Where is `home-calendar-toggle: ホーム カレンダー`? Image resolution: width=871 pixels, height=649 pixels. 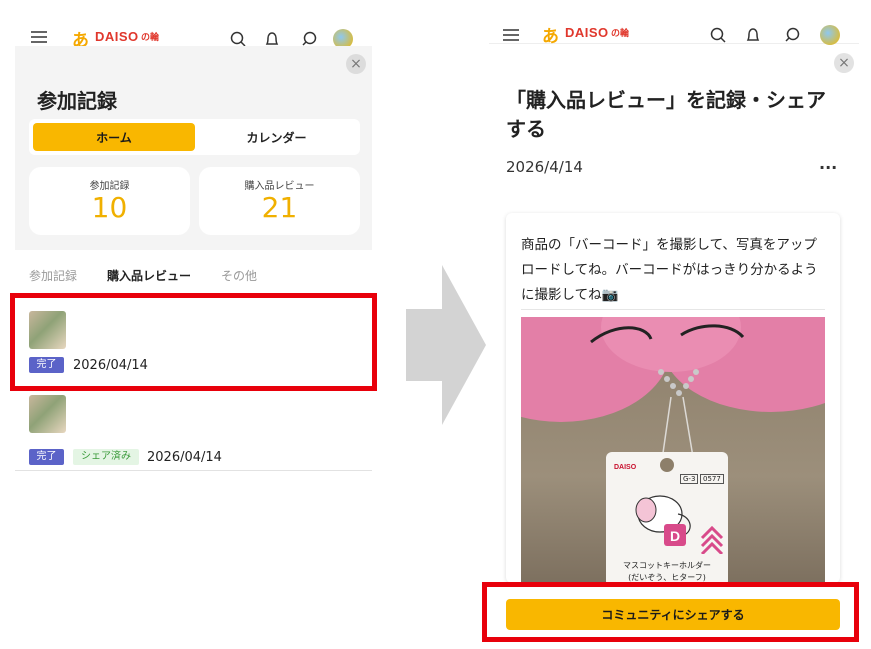 home-calendar-toggle: ホーム カレンダー is located at coordinates (194, 137).